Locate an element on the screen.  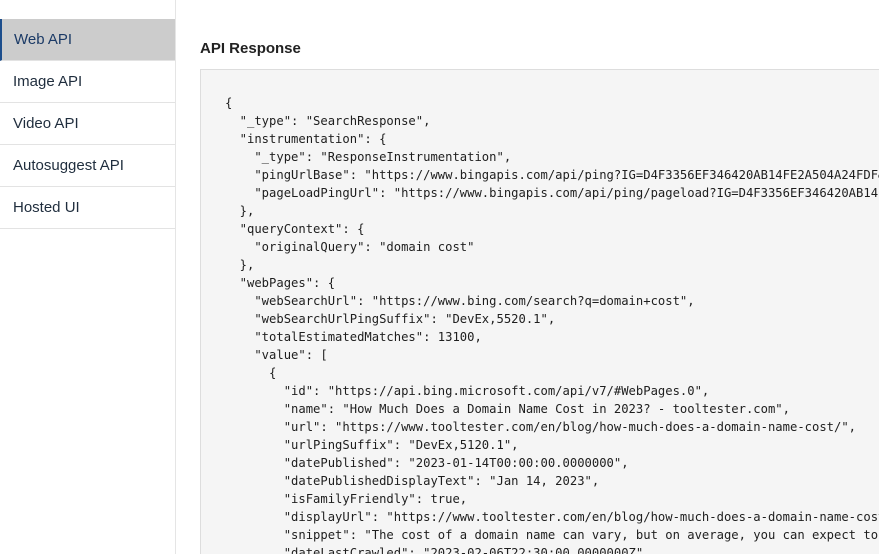
section-title: API Response is located at coordinates (250, 48).